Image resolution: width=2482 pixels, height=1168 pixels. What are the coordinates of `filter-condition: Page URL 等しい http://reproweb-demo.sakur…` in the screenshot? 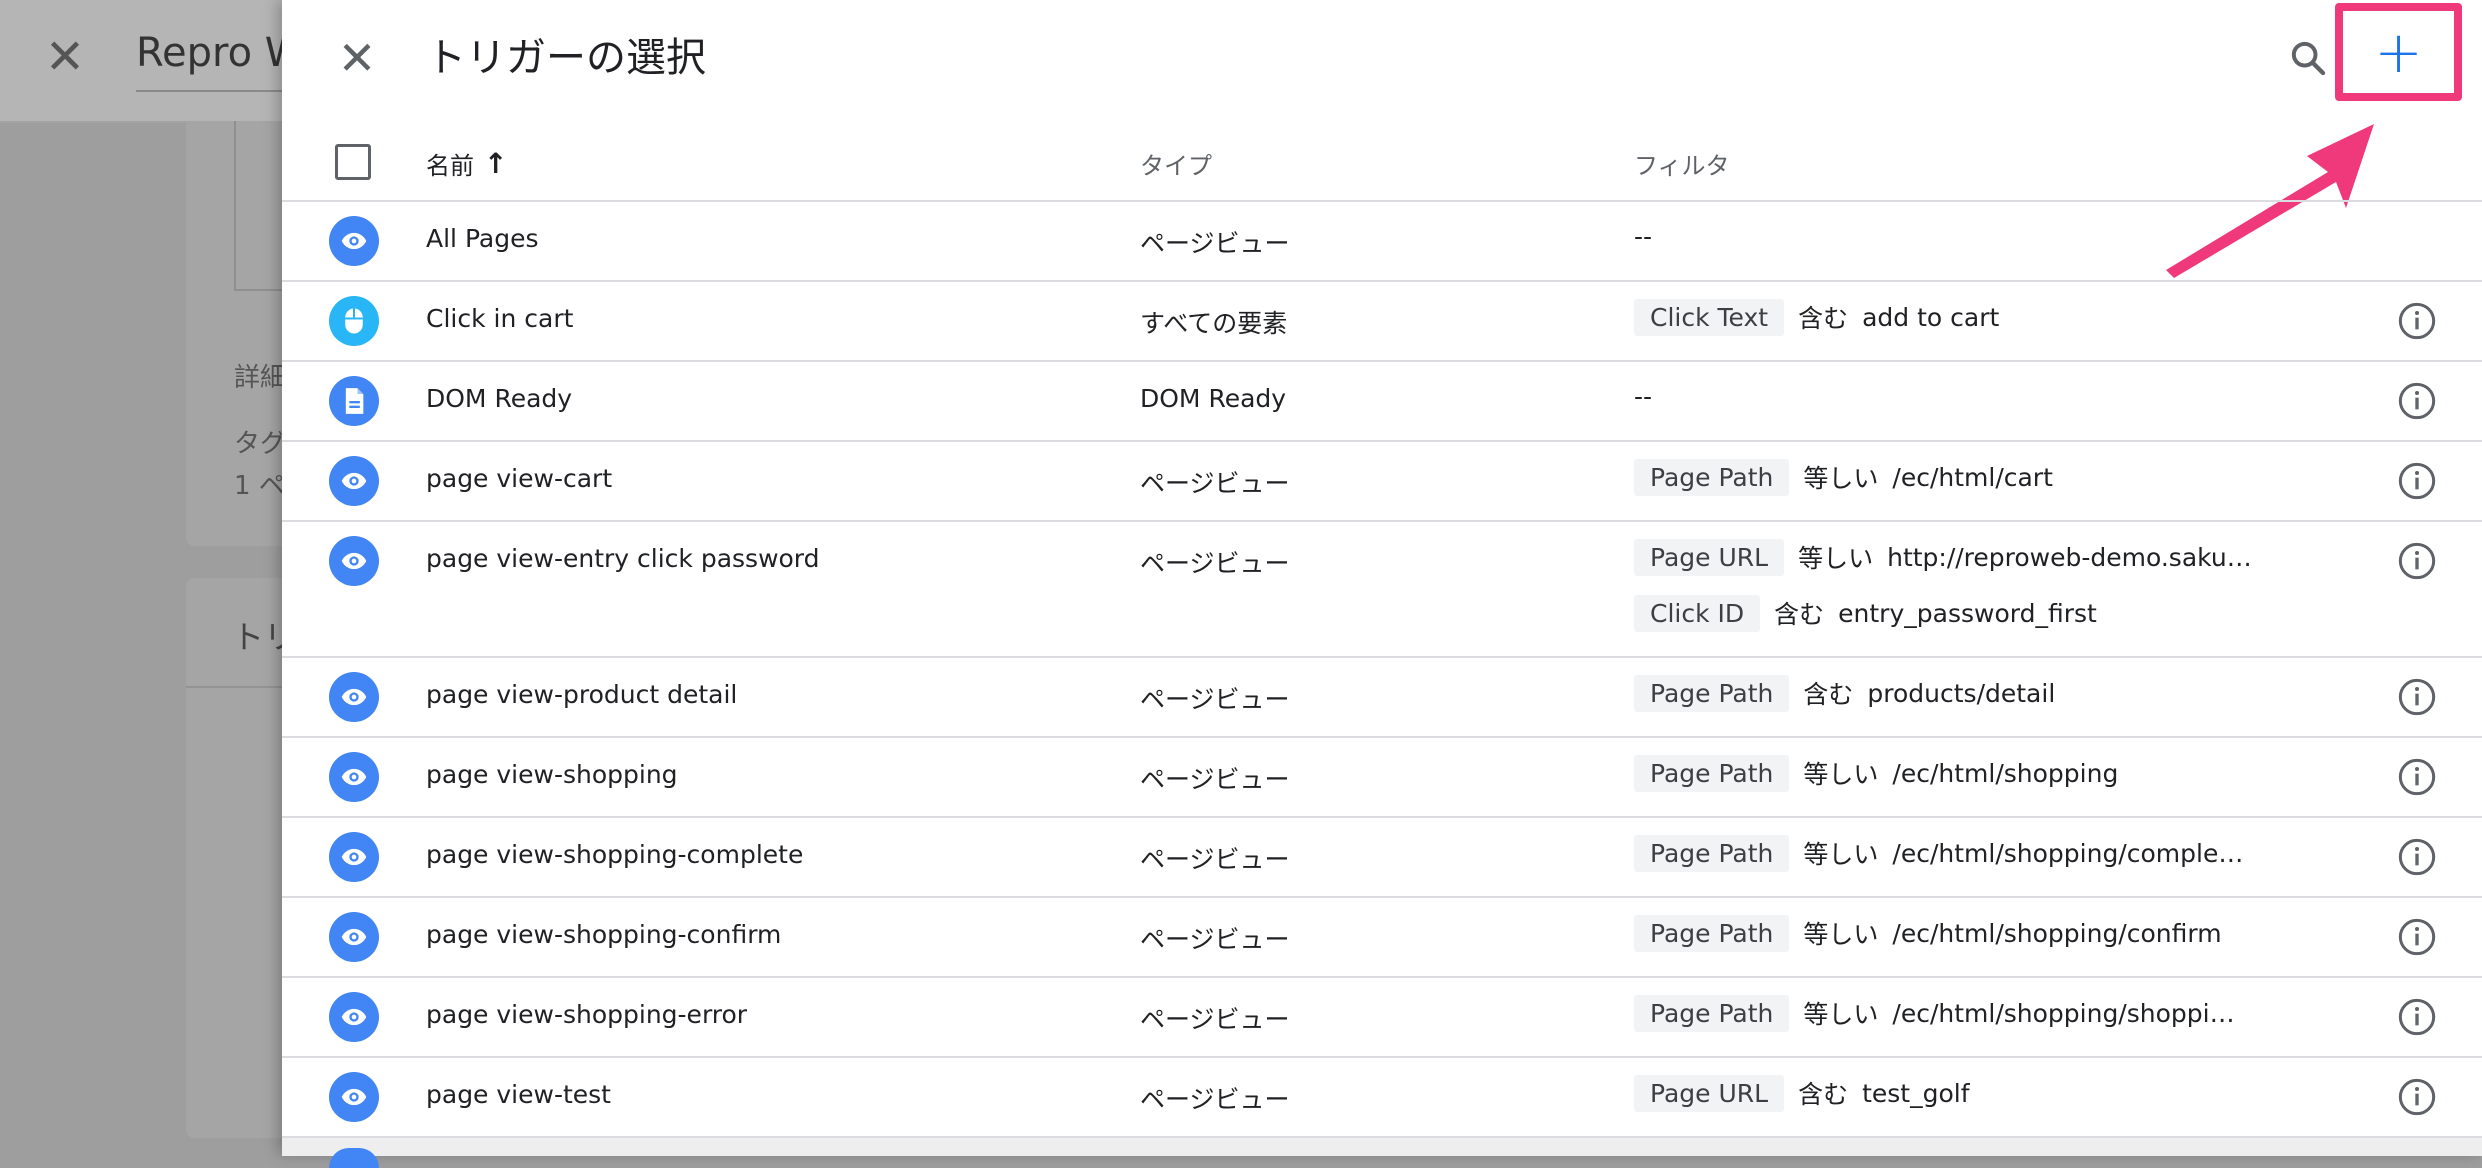 It's located at (1944, 557).